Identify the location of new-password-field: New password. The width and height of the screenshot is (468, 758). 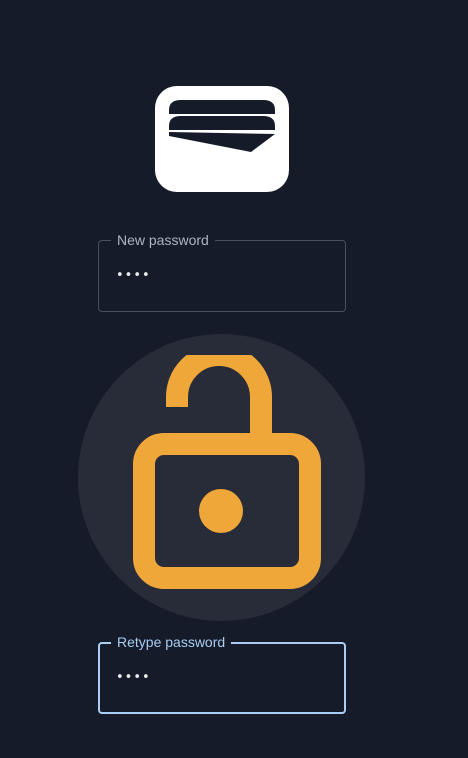
(222, 271).